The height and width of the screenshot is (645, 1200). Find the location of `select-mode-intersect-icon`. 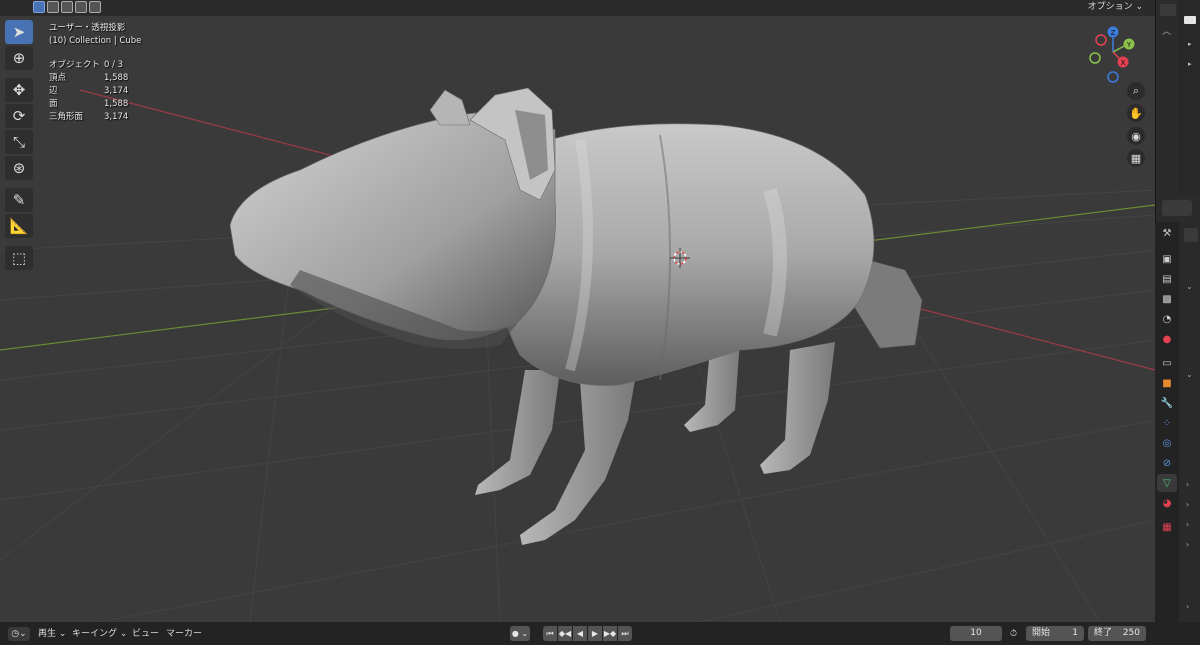

select-mode-intersect-icon is located at coordinates (95, 7).